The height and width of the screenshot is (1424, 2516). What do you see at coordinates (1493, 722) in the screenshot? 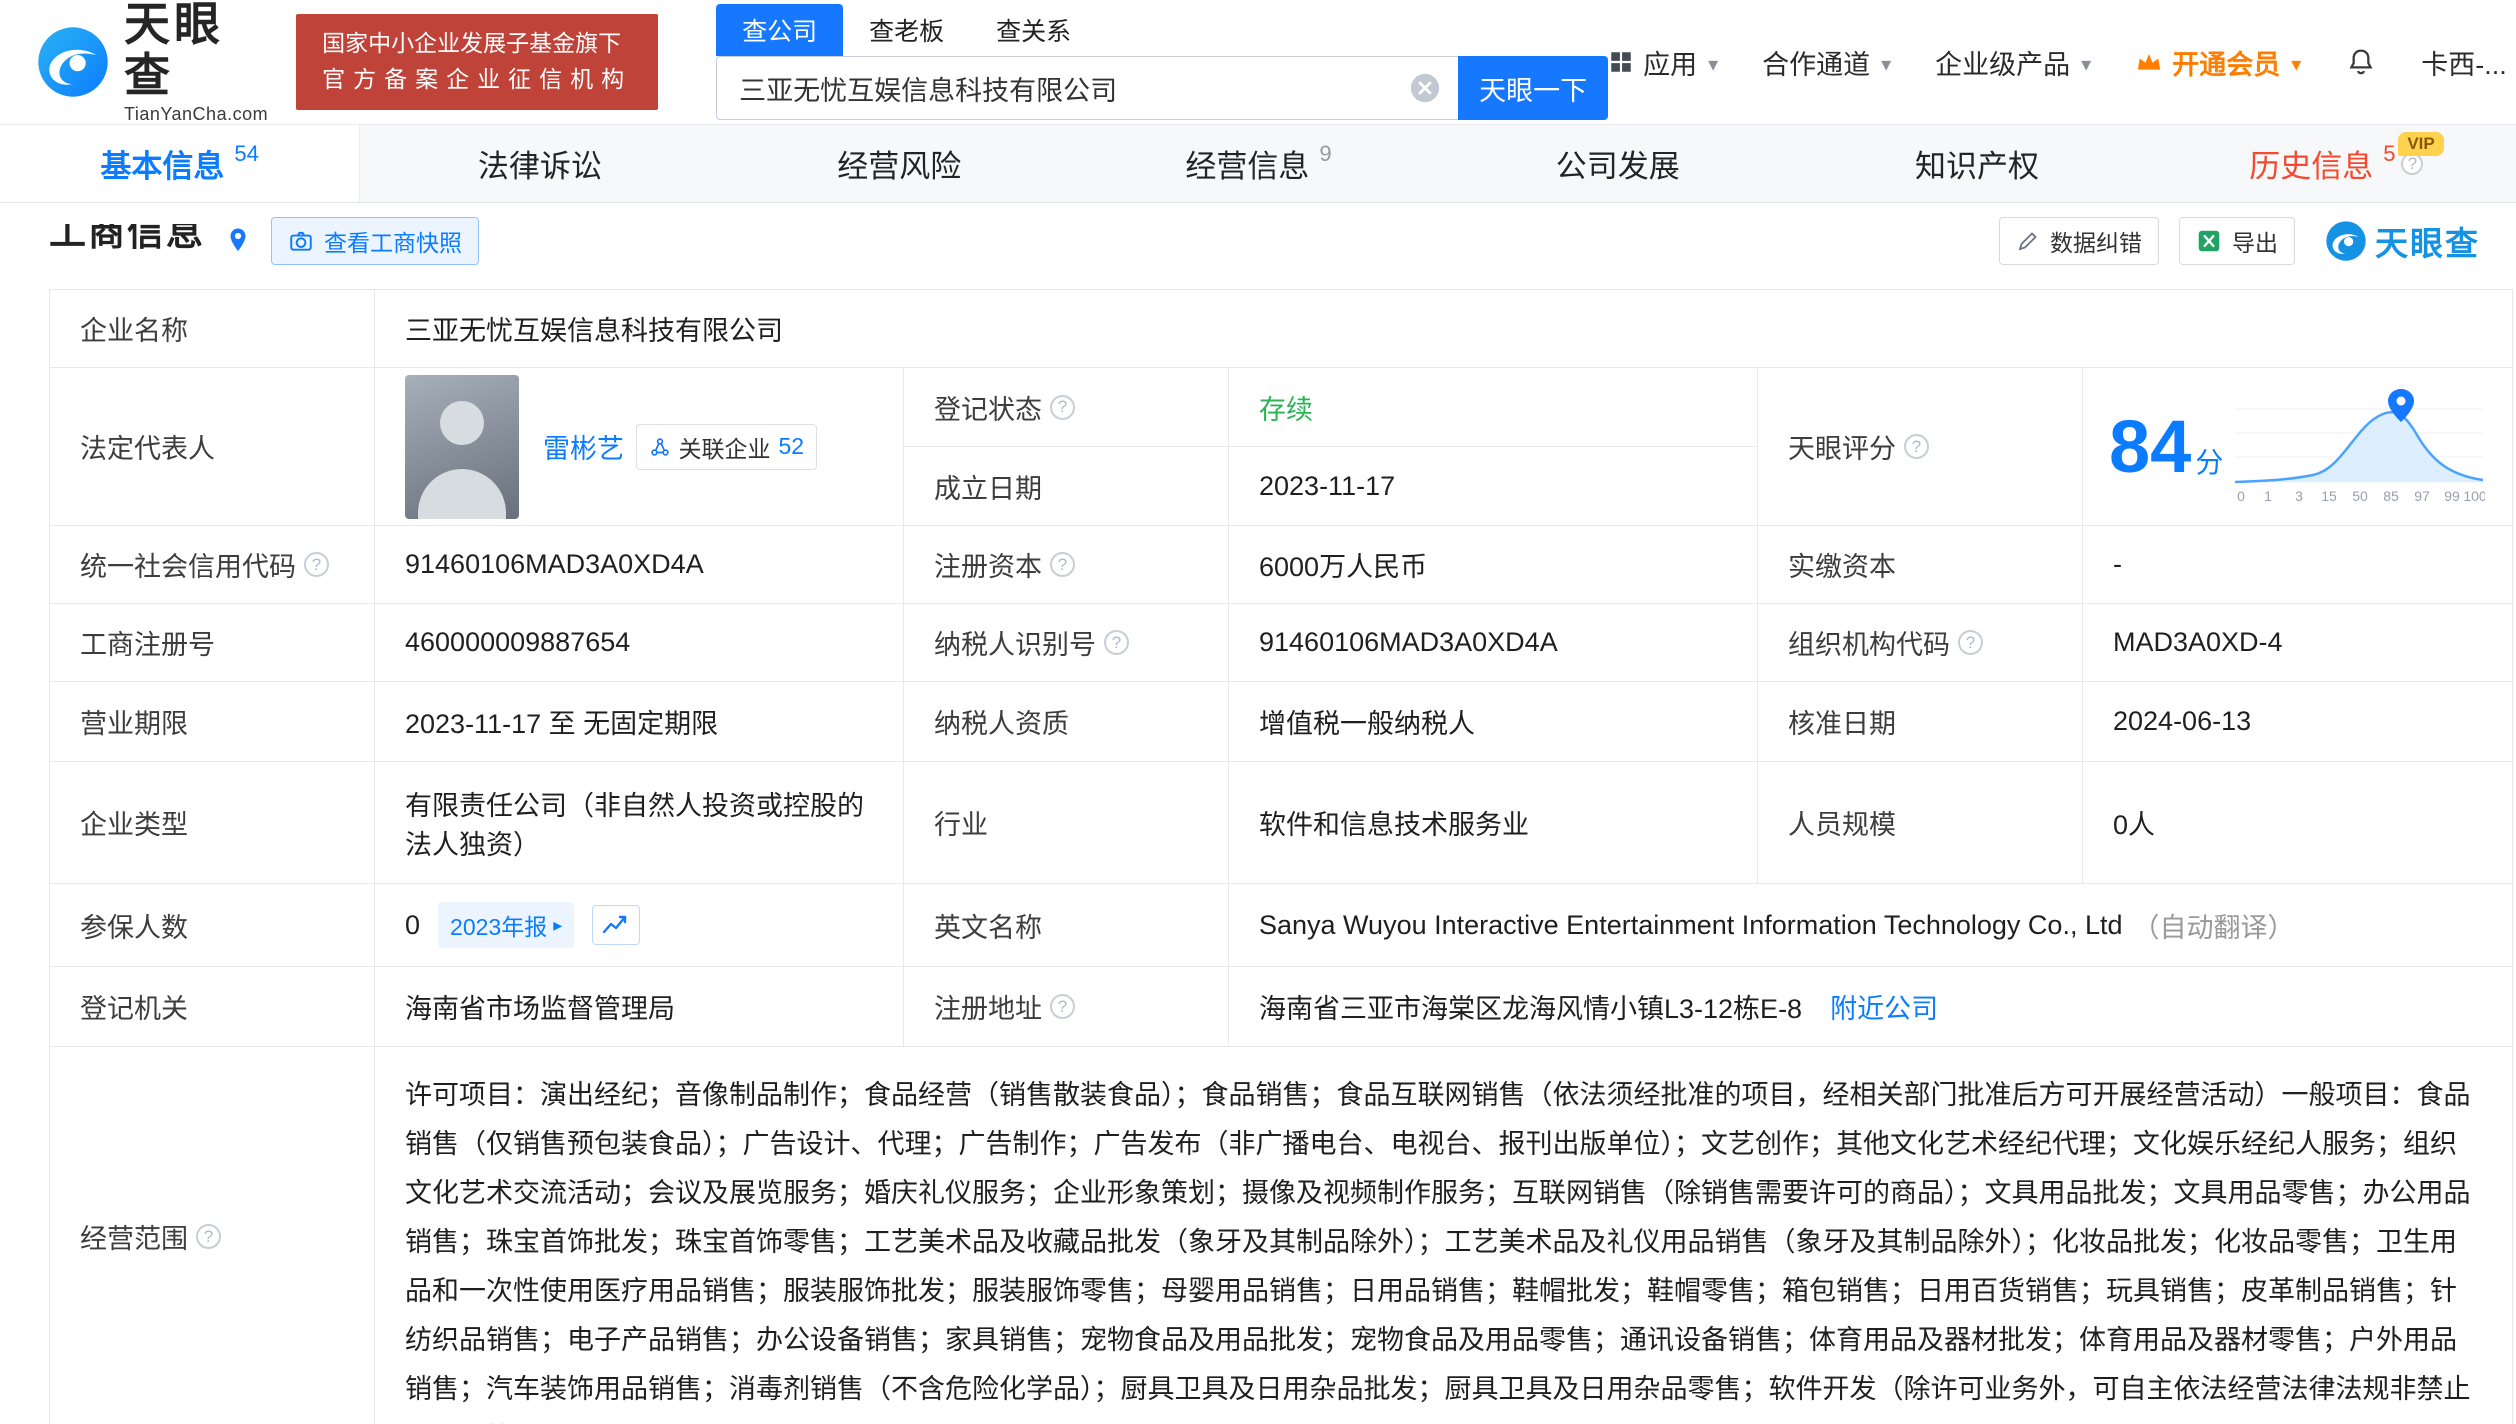
I see `field-value-taxpayer-qualification: 增值税一般纳税人` at bounding box center [1493, 722].